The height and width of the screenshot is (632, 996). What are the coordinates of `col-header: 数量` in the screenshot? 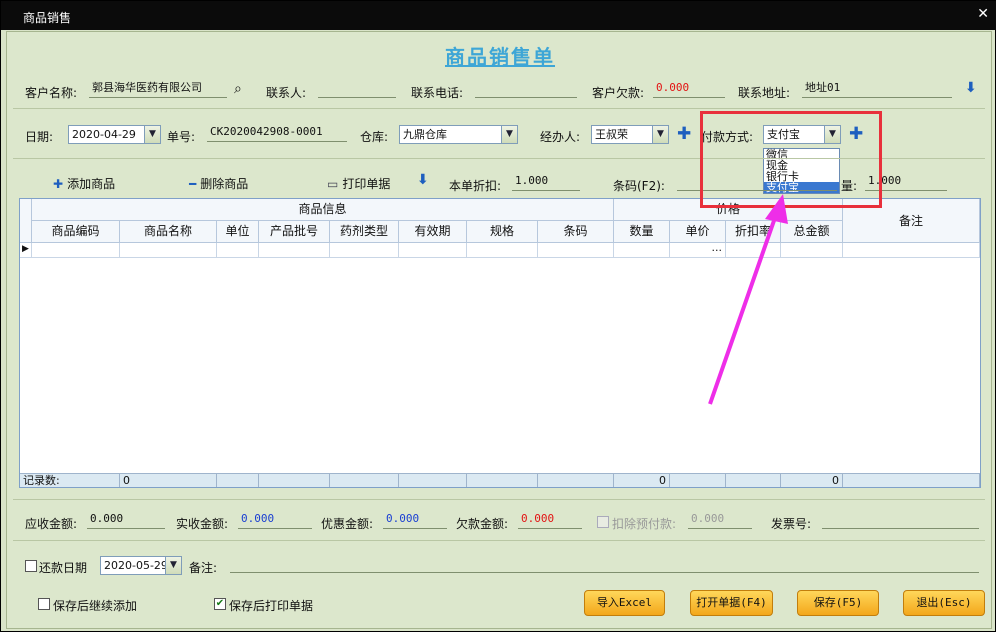 It's located at (642, 232).